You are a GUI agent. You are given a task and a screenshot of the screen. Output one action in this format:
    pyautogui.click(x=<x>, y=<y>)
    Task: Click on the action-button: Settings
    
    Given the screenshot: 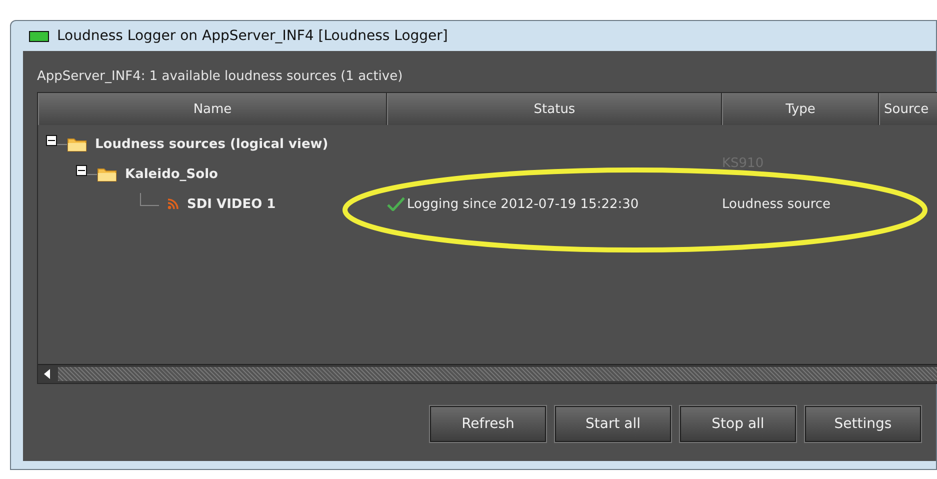 What is the action you would take?
    pyautogui.click(x=863, y=424)
    